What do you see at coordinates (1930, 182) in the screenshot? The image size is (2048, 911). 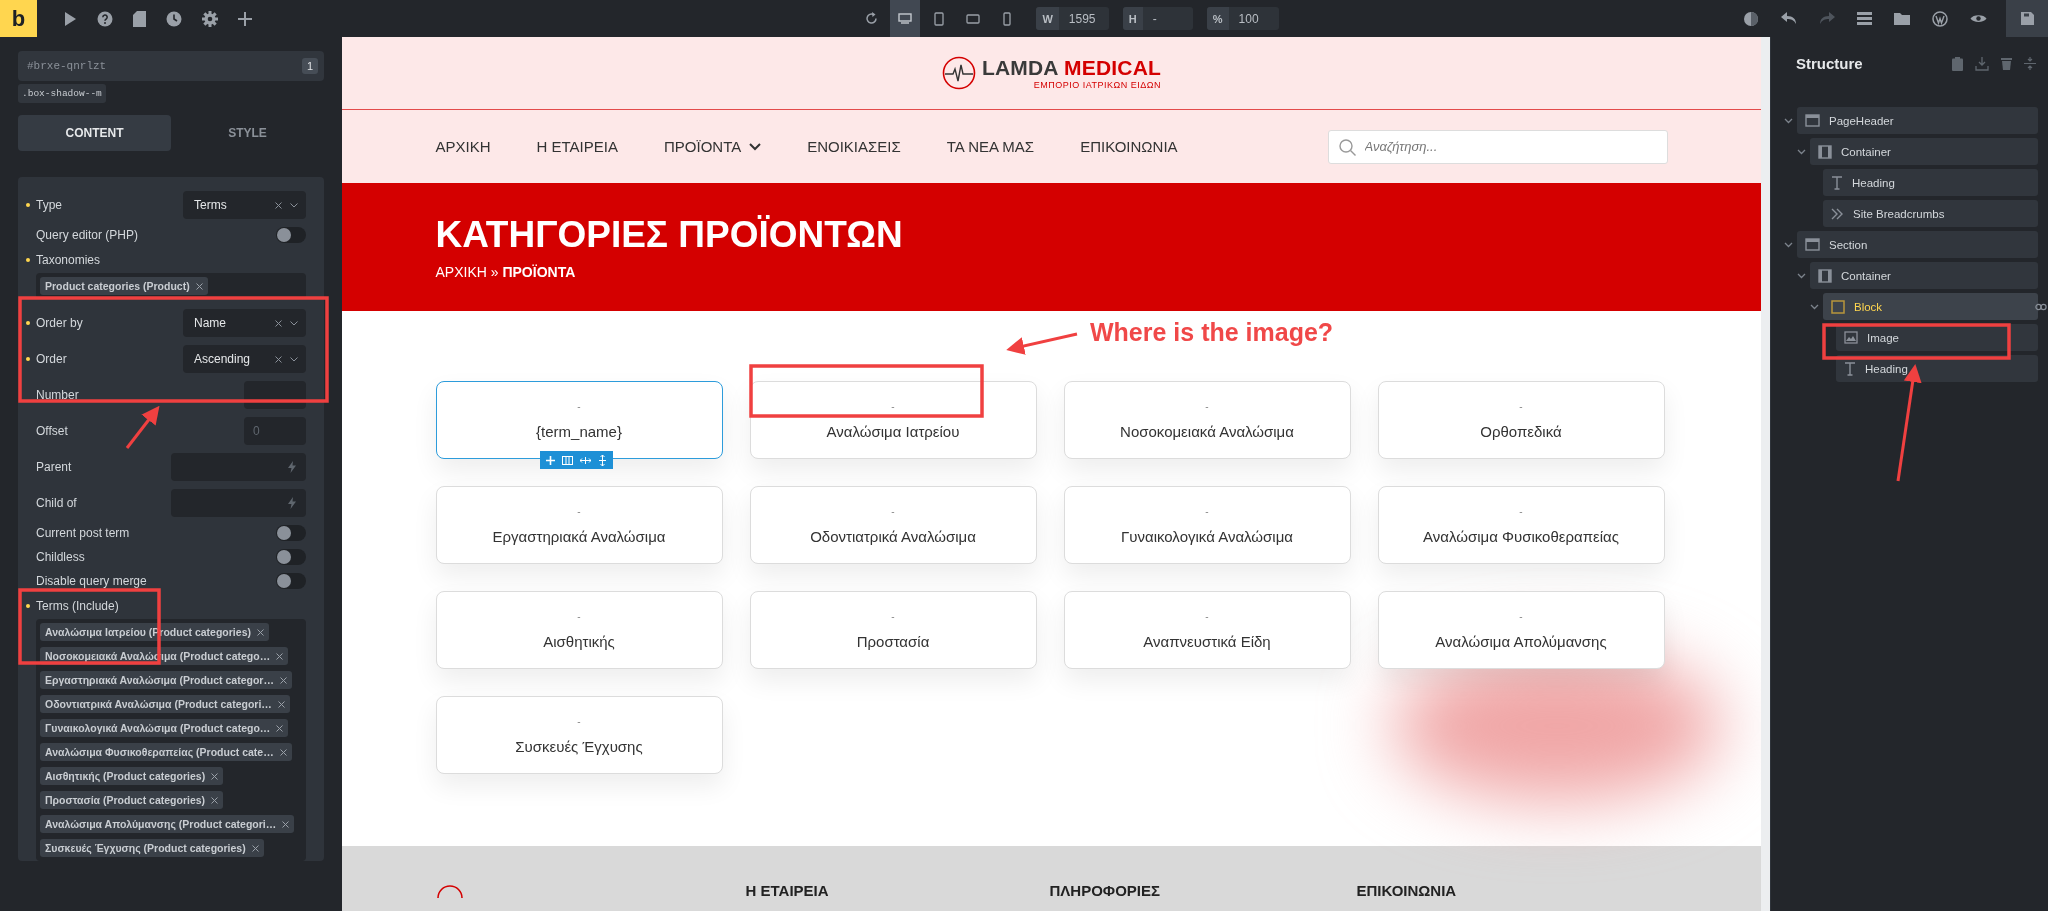 I see `structure-item: Heading` at bounding box center [1930, 182].